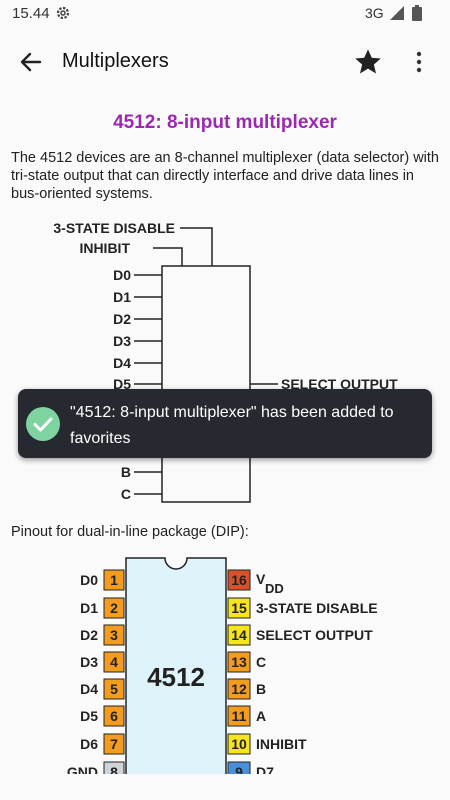  Describe the element at coordinates (261, 716) in the screenshot. I see `svg-text: A` at that location.